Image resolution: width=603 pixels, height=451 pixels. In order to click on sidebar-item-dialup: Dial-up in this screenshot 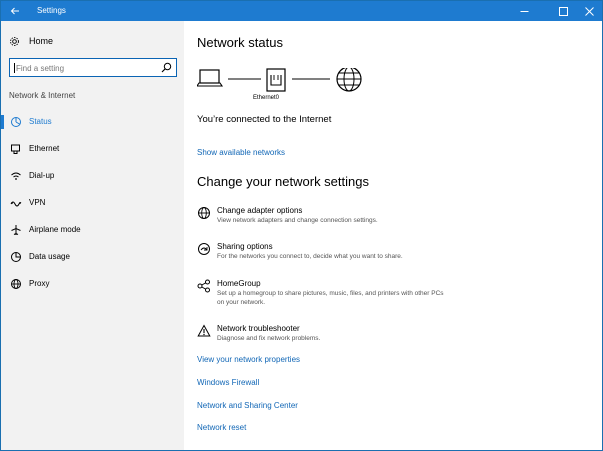, I will do `click(92, 176)`.